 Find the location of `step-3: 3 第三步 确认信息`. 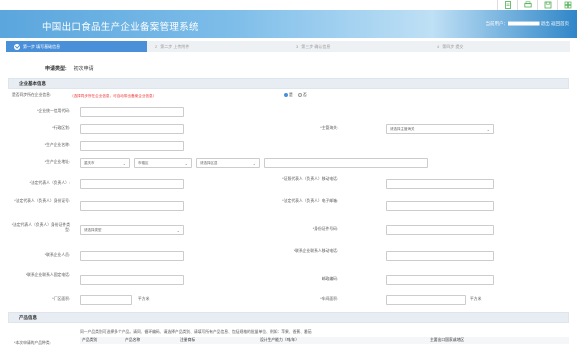

step-3: 3 第三步 确认信息 is located at coordinates (358, 46).